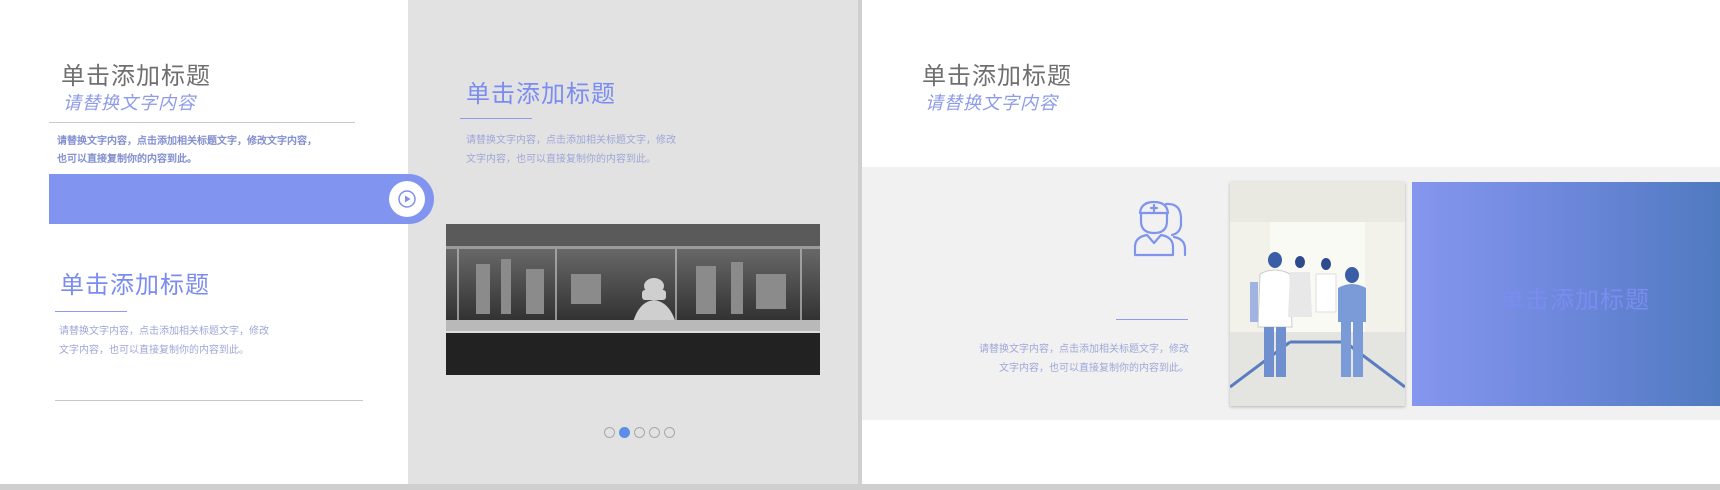 The image size is (1720, 490). Describe the element at coordinates (991, 103) in the screenshot. I see `header-subtitle: 请替换文字内容` at that location.